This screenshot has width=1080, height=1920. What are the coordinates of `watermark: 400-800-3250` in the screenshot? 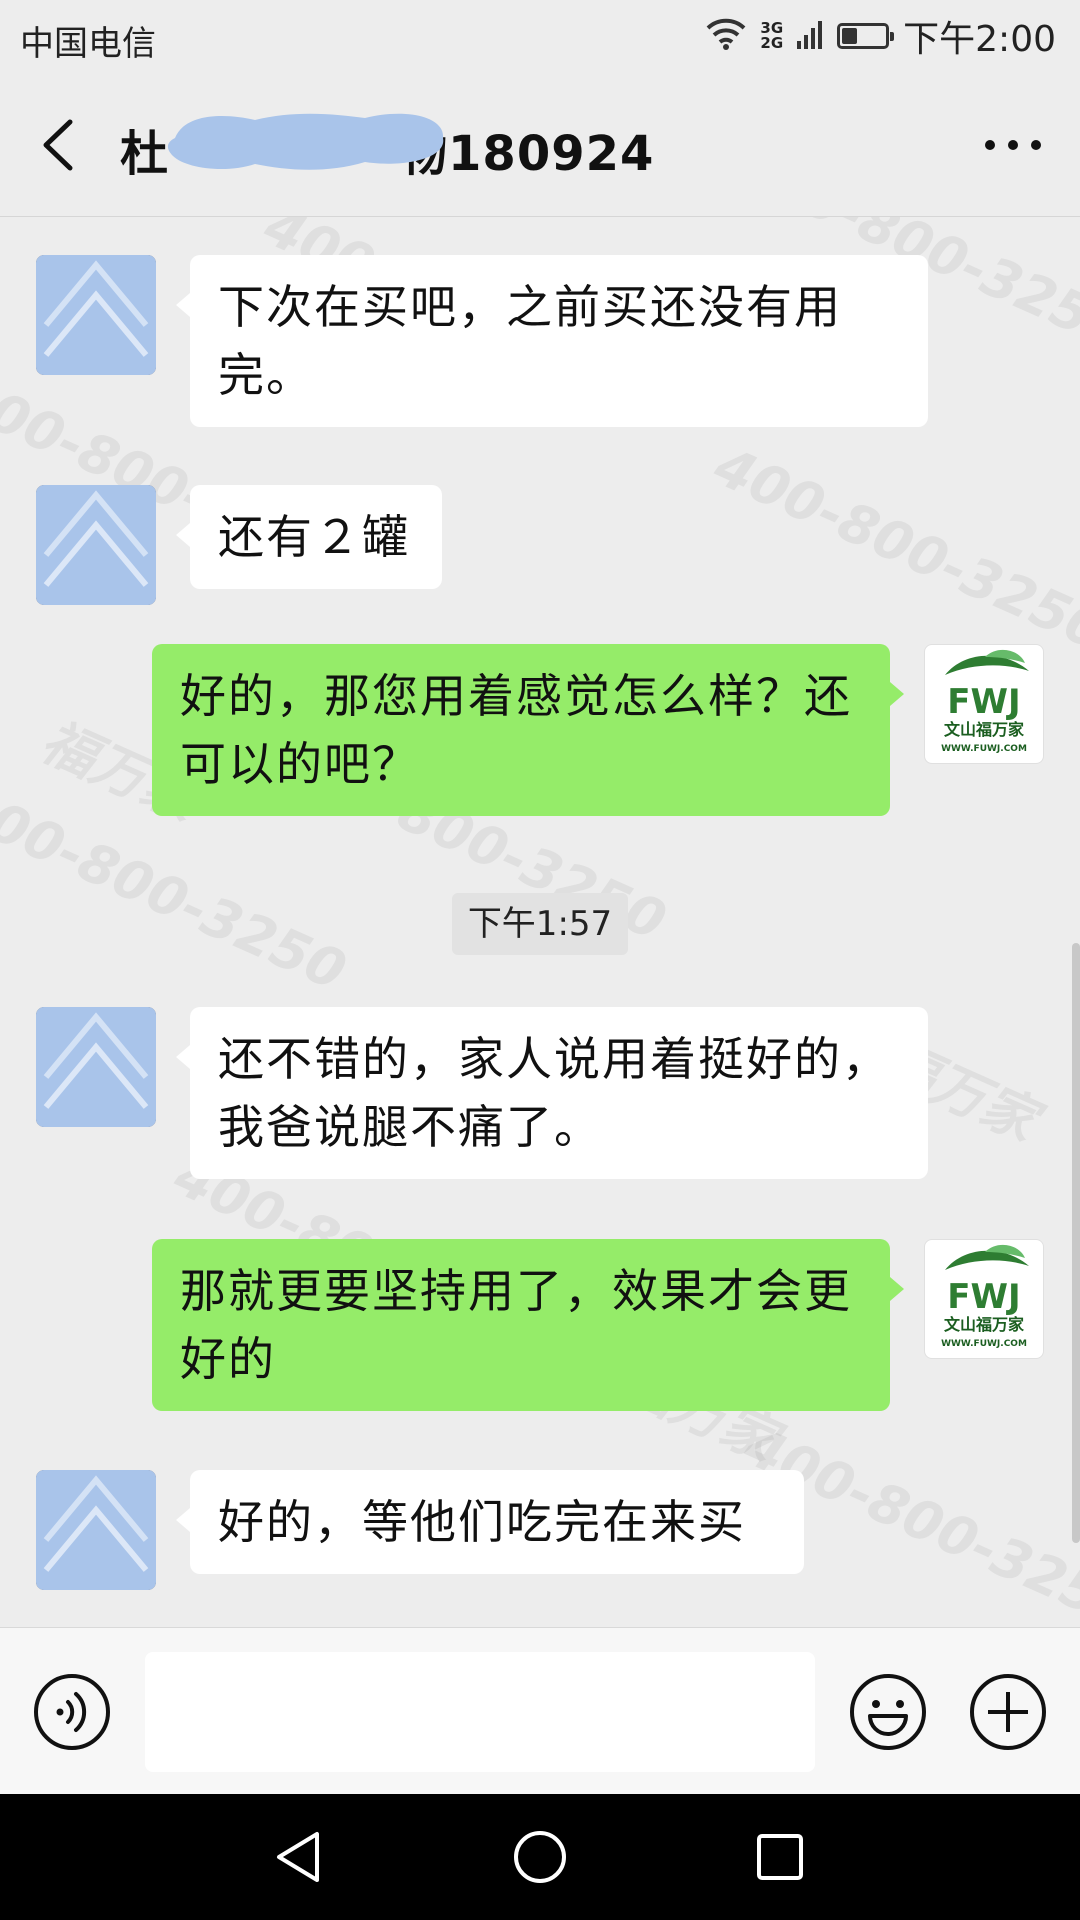 It's located at (892, 548).